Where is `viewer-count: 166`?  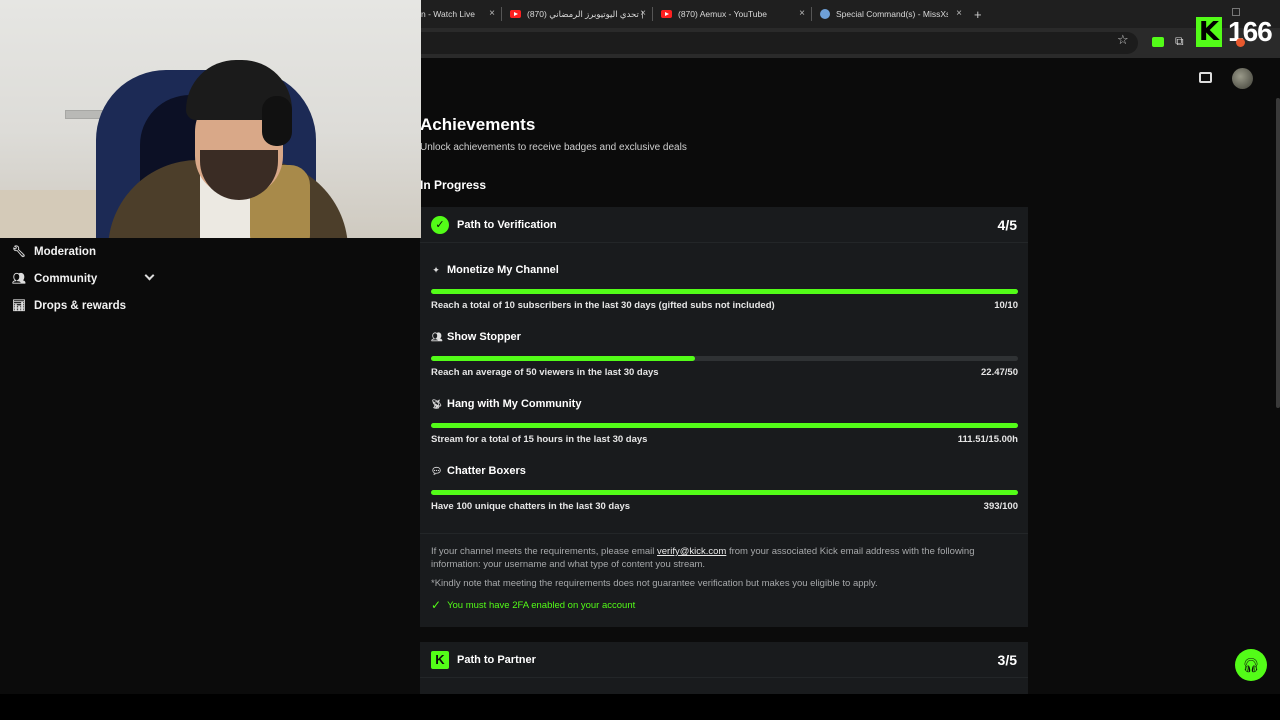 viewer-count: 166 is located at coordinates (1250, 31).